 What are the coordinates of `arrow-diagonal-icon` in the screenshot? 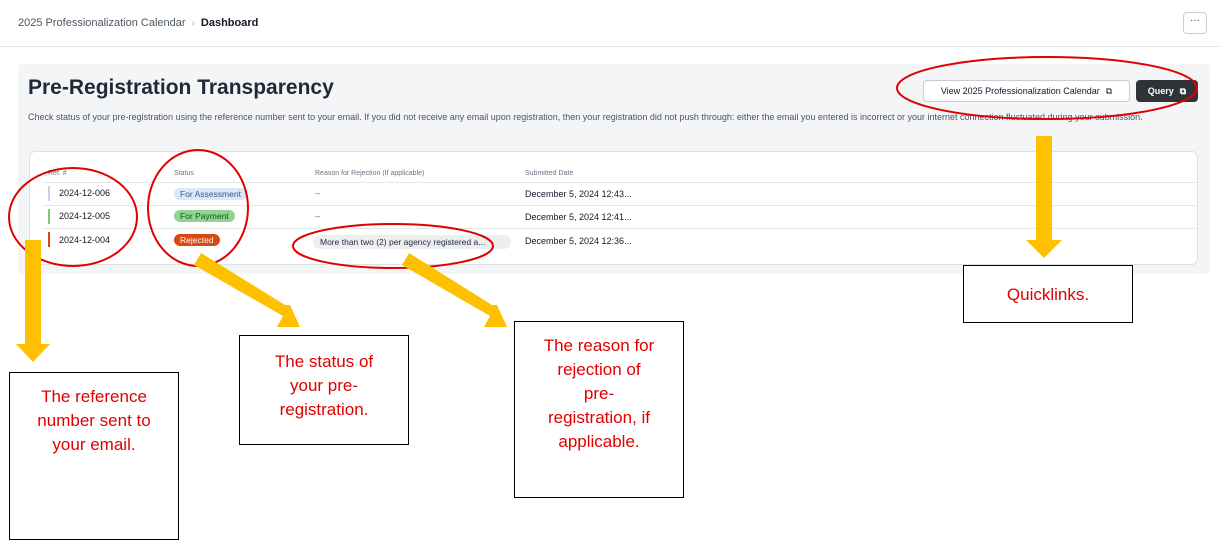 It's located at (247, 290).